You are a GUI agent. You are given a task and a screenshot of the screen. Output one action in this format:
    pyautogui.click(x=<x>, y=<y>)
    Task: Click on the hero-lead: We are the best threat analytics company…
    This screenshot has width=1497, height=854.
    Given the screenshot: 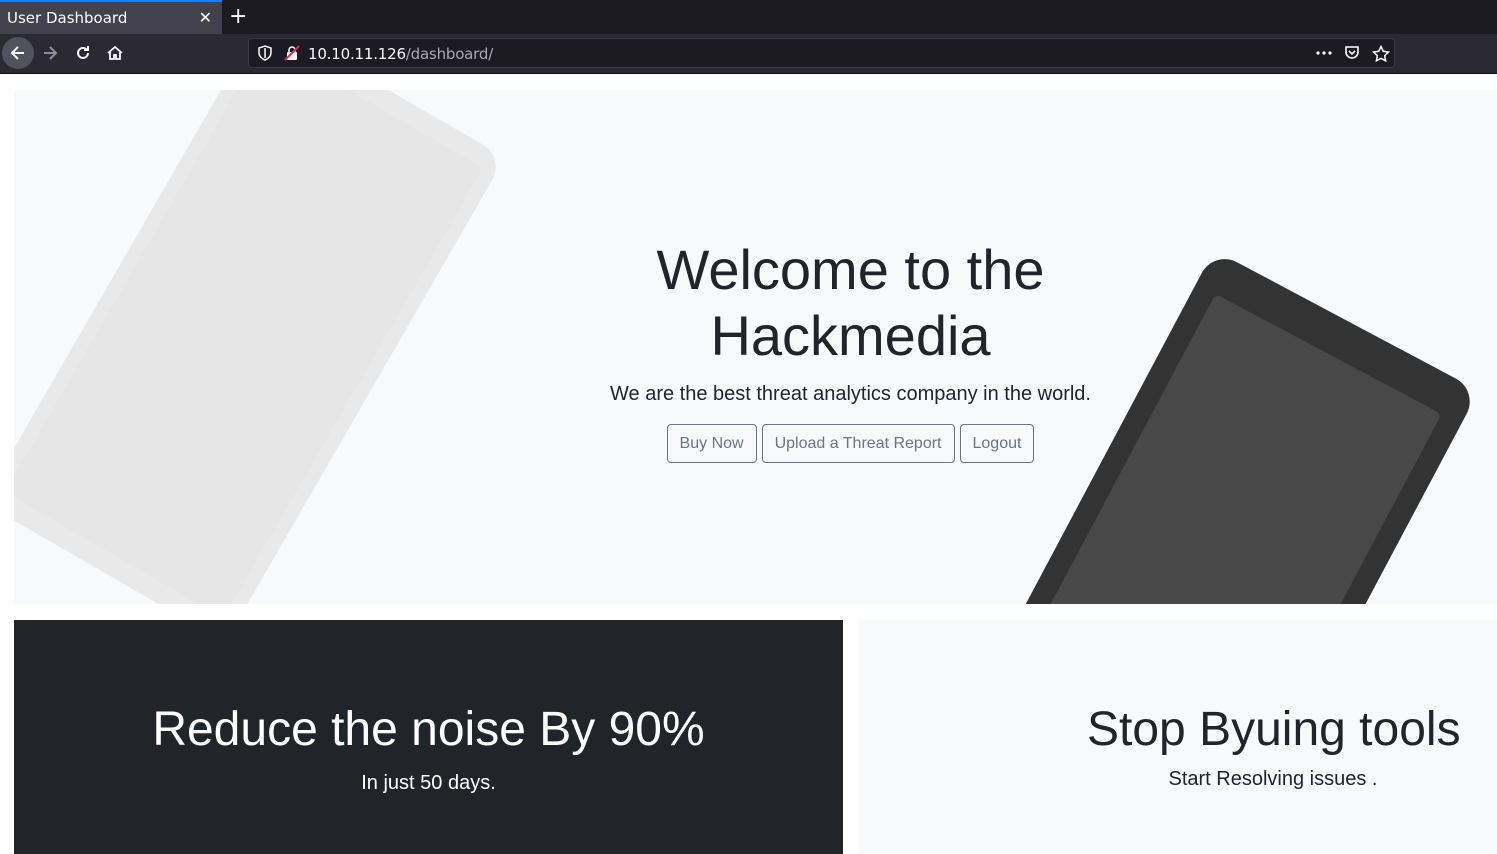 What is the action you would take?
    pyautogui.click(x=850, y=394)
    